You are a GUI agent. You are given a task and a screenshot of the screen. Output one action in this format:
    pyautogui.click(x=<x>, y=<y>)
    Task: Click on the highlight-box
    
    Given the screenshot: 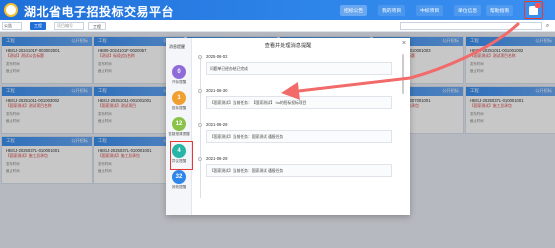 What is the action you would take?
    pyautogui.click(x=181, y=155)
    